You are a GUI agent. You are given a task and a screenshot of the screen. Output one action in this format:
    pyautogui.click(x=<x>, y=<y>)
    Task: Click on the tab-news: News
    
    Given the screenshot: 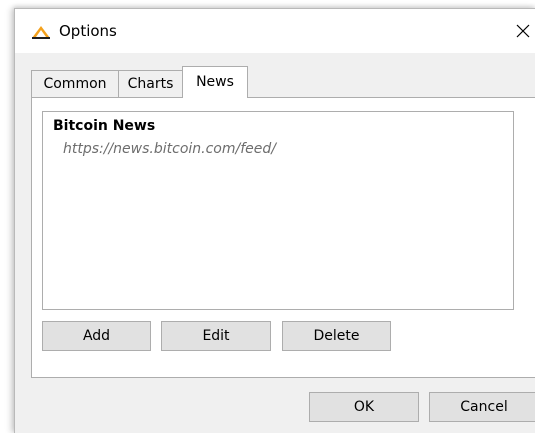 What is the action you would take?
    pyautogui.click(x=215, y=82)
    